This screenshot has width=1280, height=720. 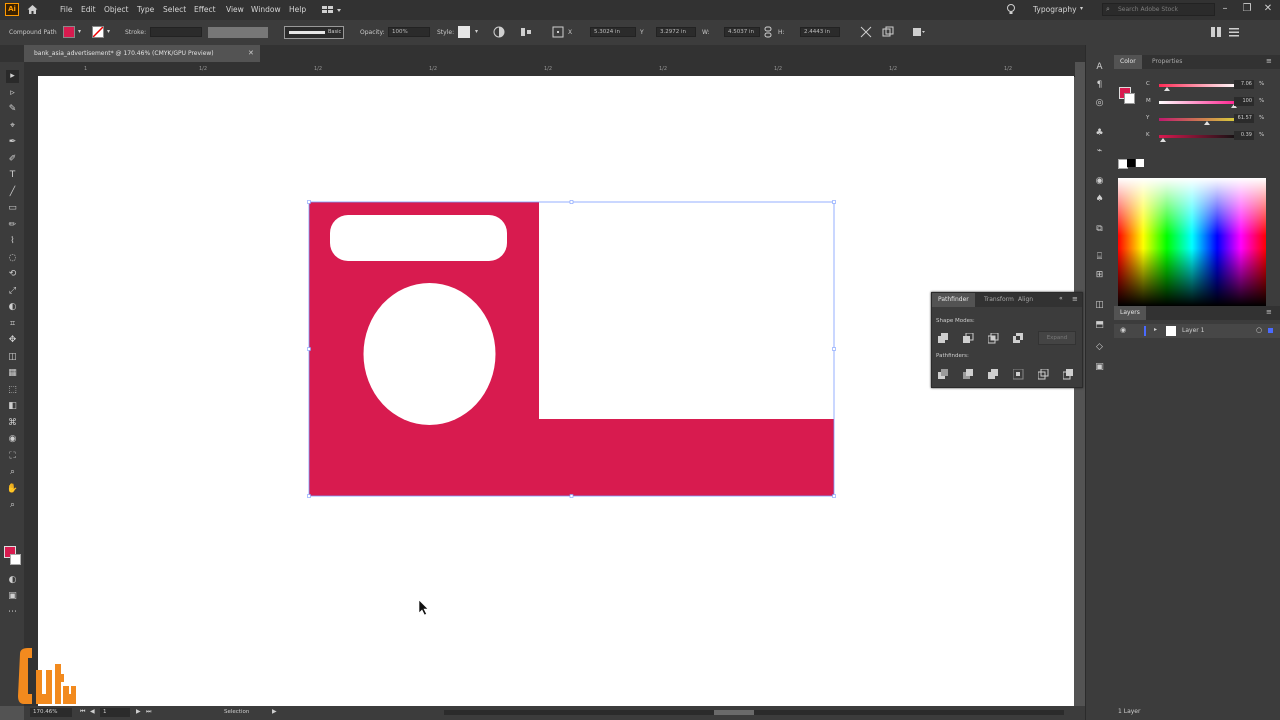 What do you see at coordinates (1099, 151) in the screenshot?
I see `stroke-panel-icon: ⌁` at bounding box center [1099, 151].